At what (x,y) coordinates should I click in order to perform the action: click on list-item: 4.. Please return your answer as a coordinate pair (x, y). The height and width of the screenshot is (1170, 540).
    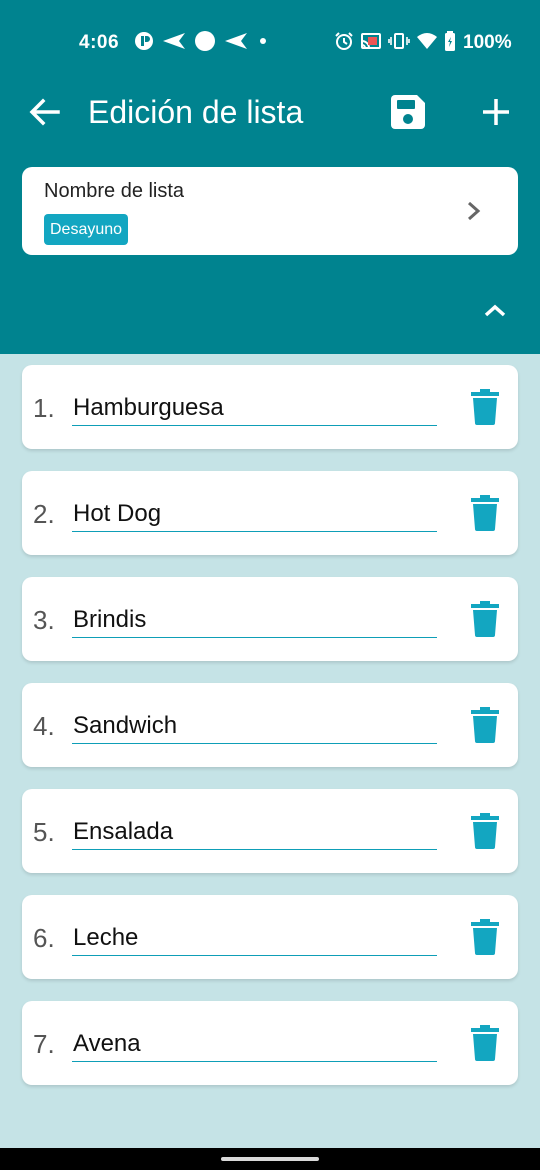
    Looking at the image, I should click on (270, 725).